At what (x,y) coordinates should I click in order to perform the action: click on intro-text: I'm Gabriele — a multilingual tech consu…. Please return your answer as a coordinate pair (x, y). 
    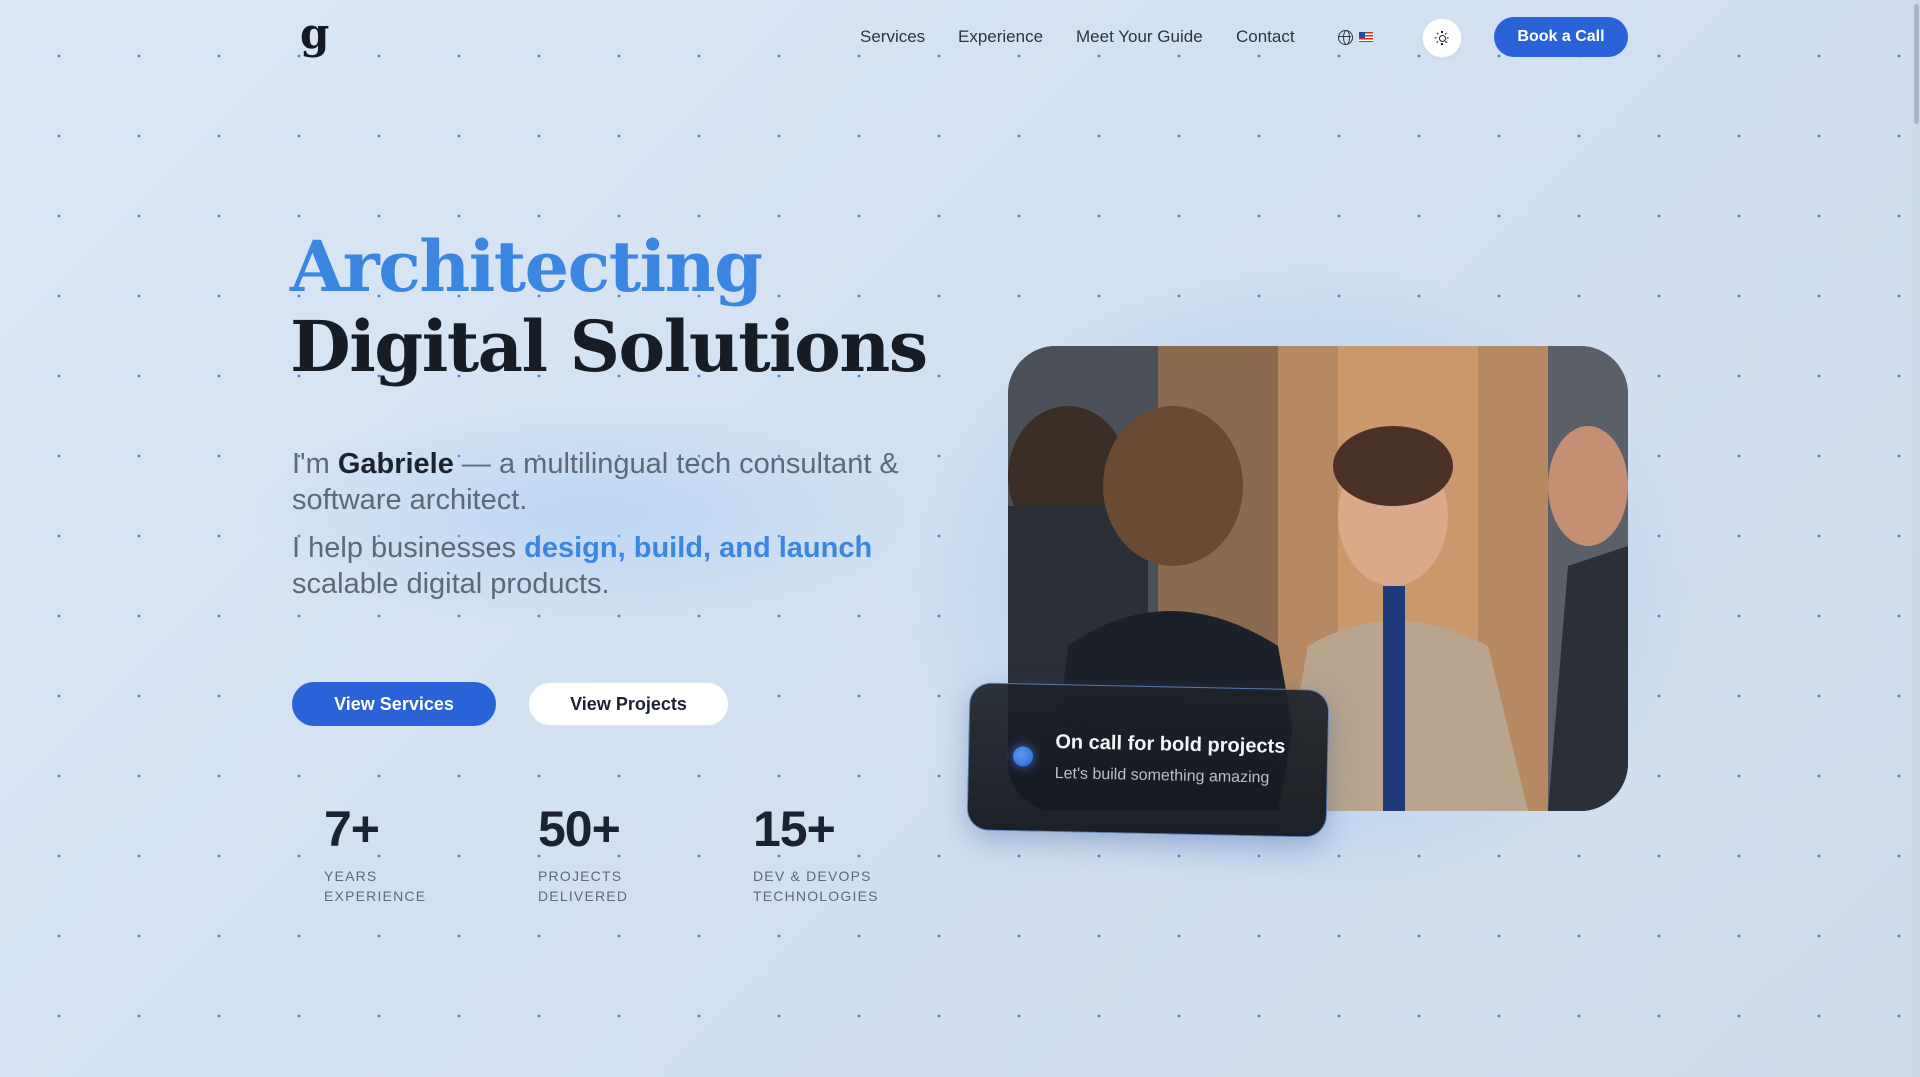
    Looking at the image, I should click on (595, 482).